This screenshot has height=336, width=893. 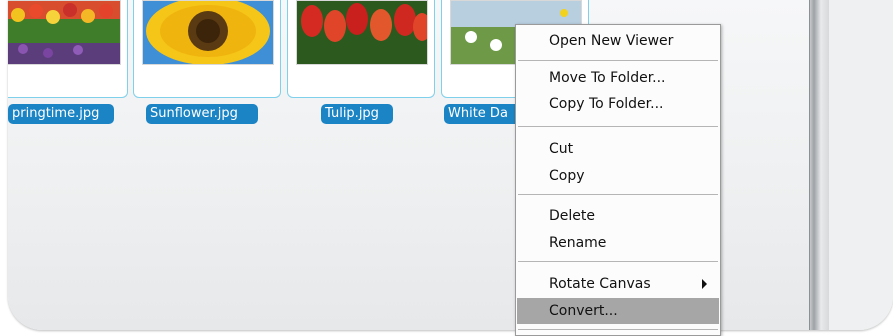 I want to click on menu-item-rename: Rename, so click(x=618, y=243).